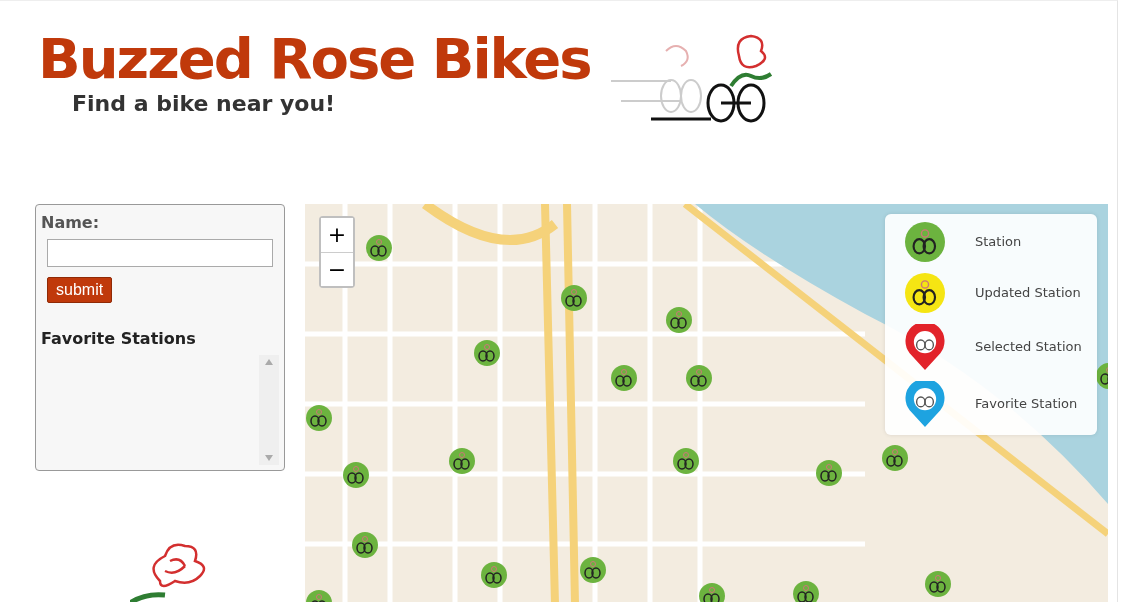 The height and width of the screenshot is (602, 1121). Describe the element at coordinates (1028, 347) in the screenshot. I see `legend-label: Selected Station` at that location.